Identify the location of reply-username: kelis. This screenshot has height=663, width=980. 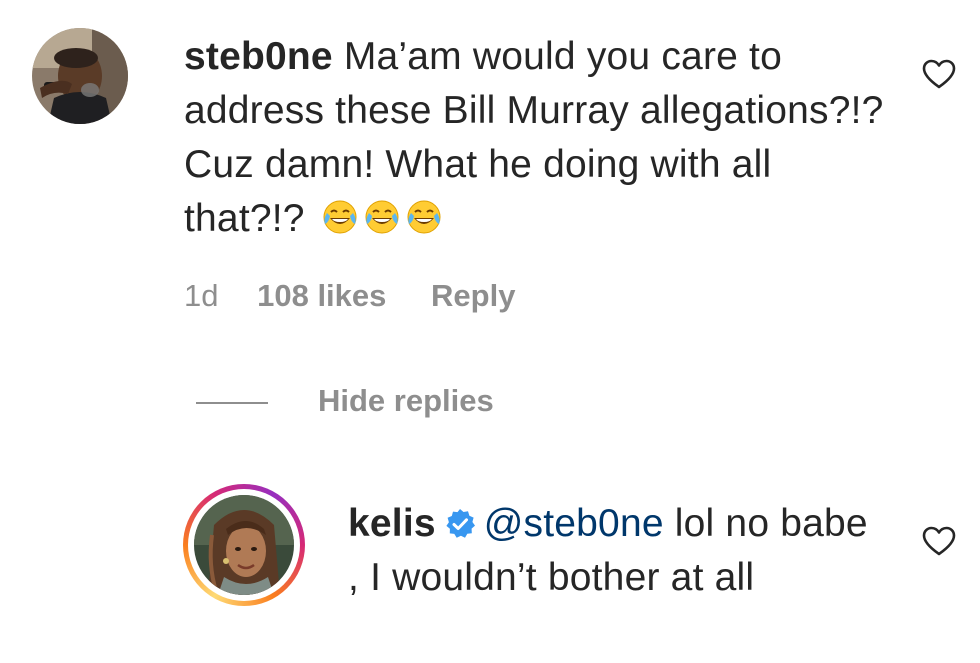
(392, 523).